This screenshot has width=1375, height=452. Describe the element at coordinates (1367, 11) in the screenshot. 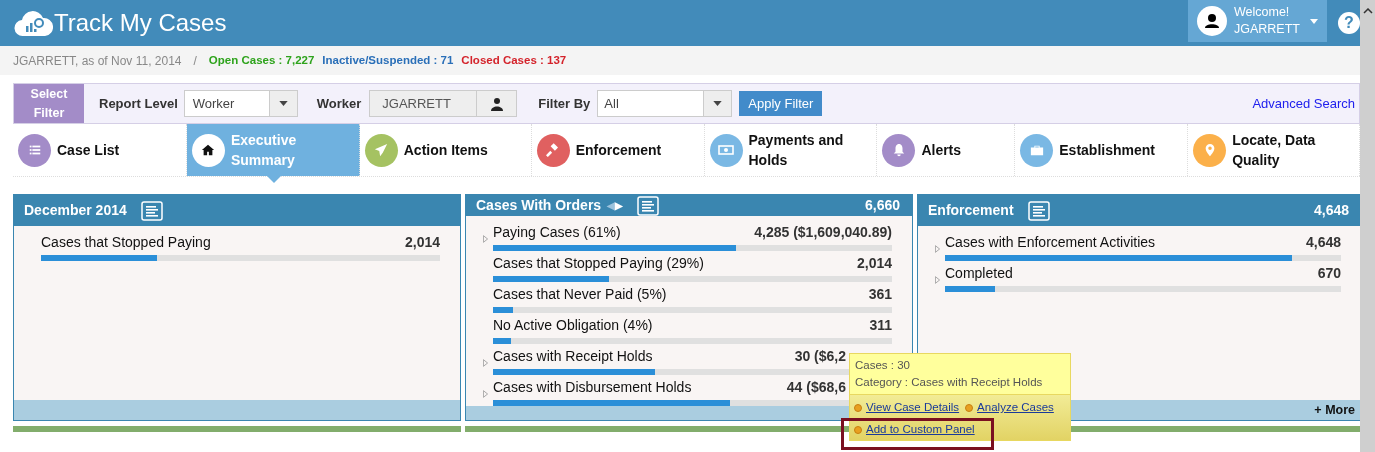

I see `scroll-up-icon` at that location.